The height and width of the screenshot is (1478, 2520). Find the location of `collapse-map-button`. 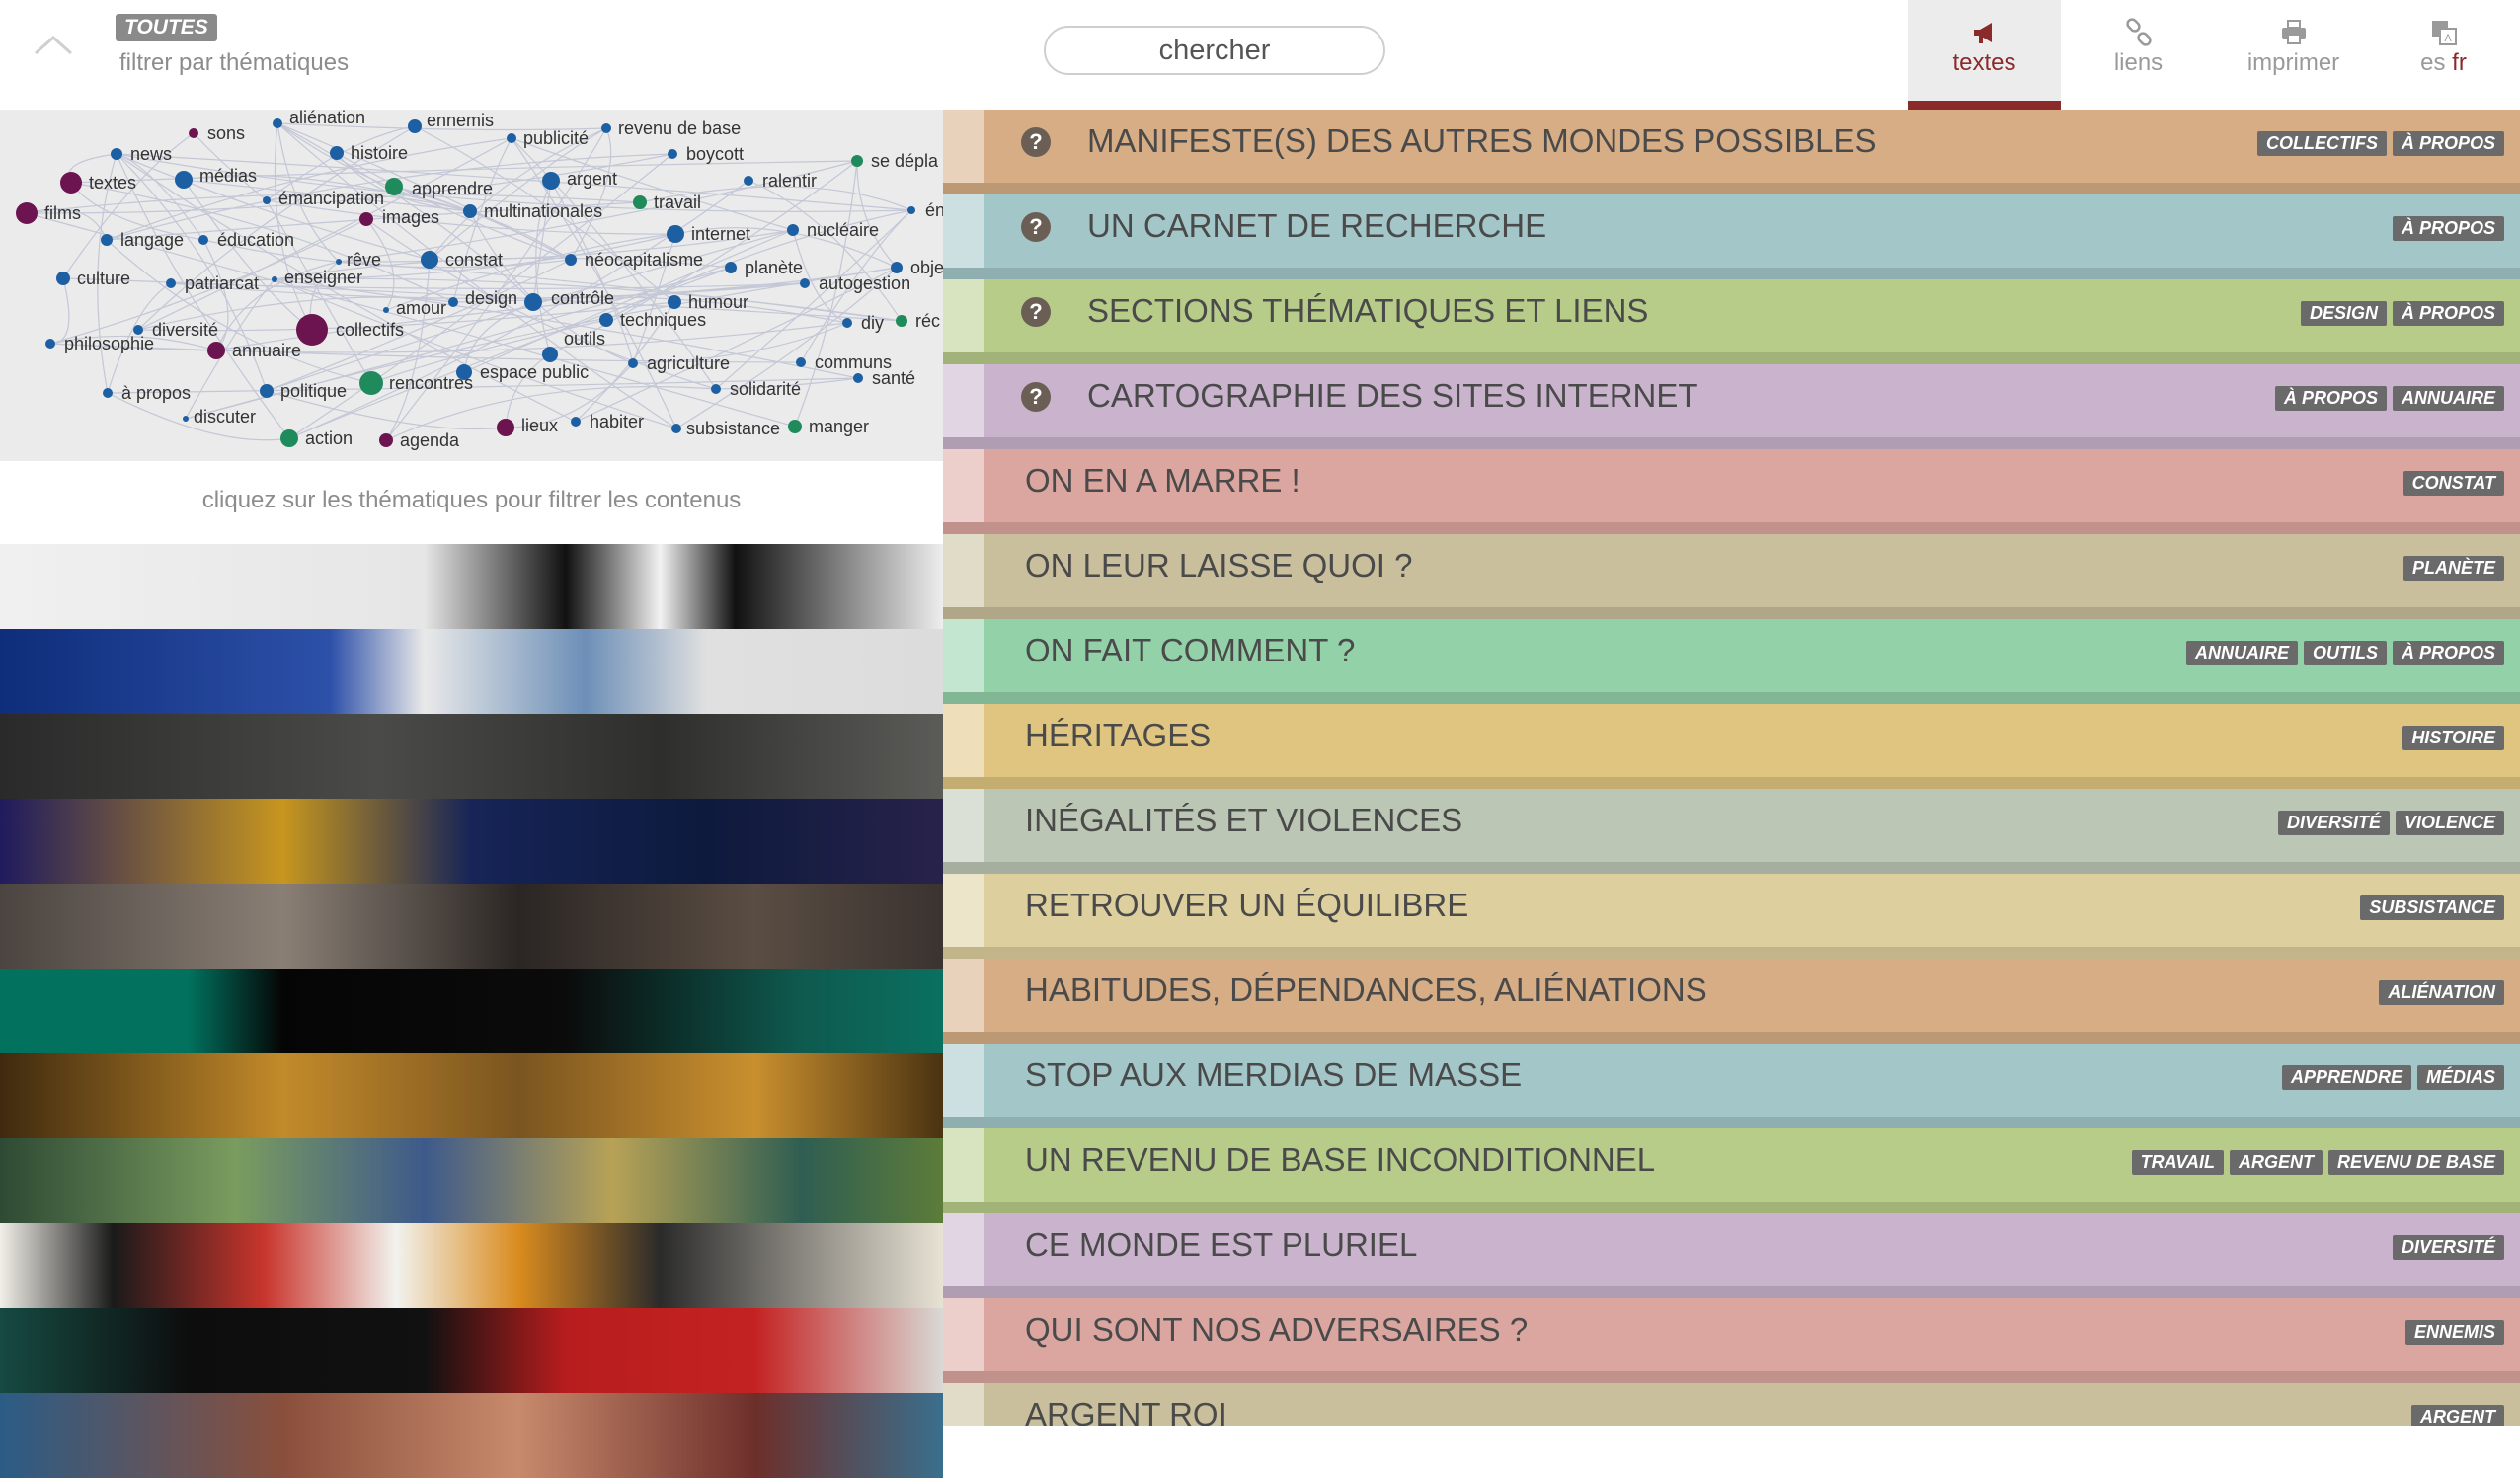

collapse-map-button is located at coordinates (59, 53).